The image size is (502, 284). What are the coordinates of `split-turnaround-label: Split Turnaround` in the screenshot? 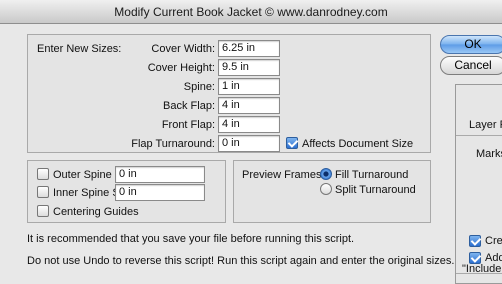 It's located at (375, 190).